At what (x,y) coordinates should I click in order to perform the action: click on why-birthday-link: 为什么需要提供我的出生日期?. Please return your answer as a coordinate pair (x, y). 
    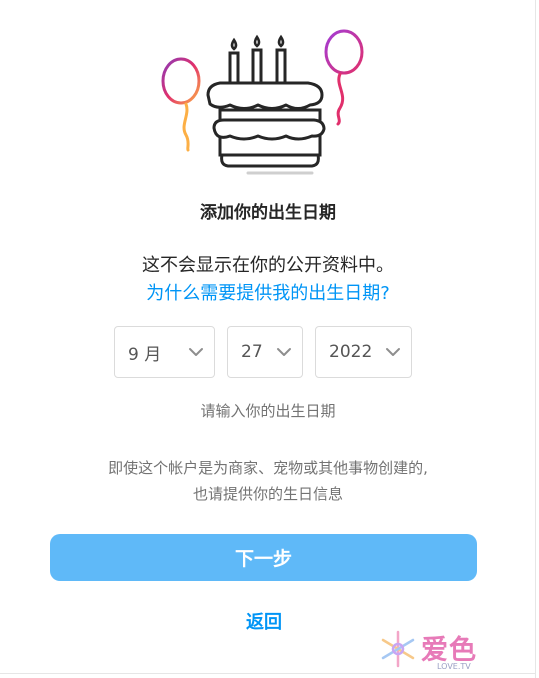
    Looking at the image, I should click on (268, 292).